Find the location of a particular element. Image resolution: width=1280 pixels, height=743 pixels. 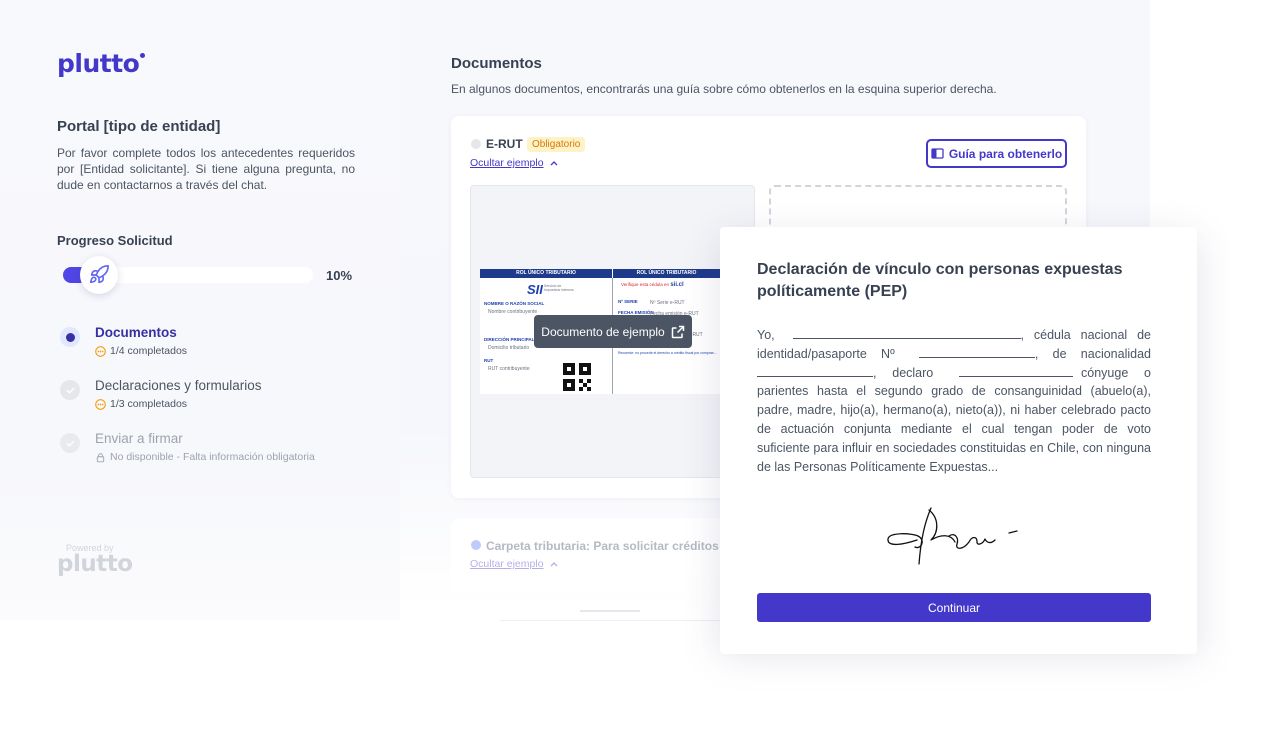

rocket-icon is located at coordinates (99, 274).